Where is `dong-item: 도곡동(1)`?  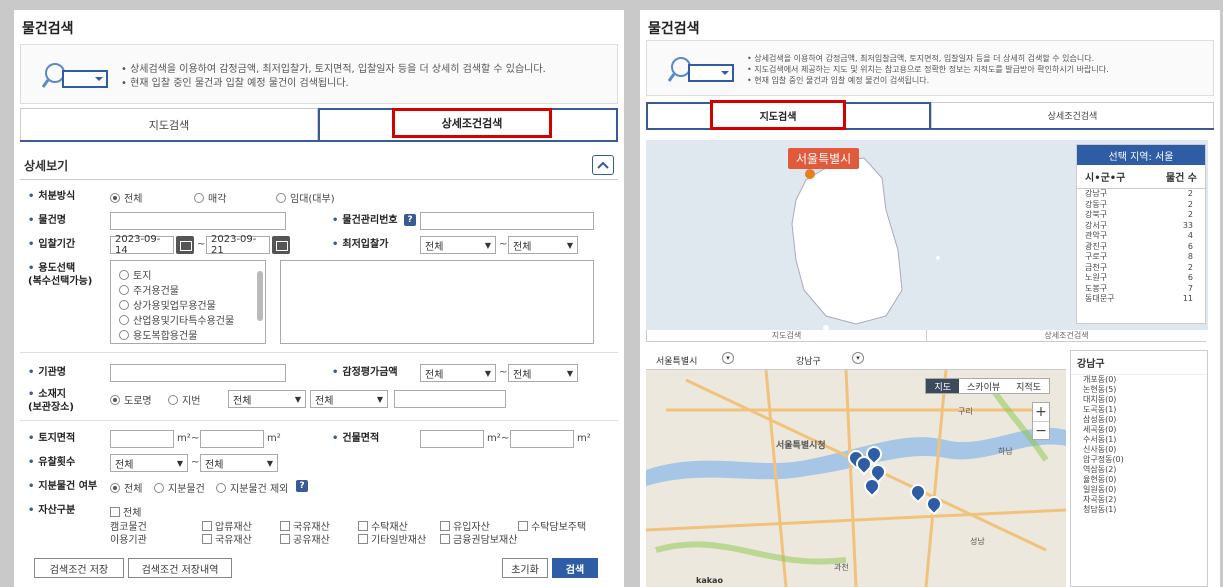 dong-item: 도곡동(1) is located at coordinates (1139, 410).